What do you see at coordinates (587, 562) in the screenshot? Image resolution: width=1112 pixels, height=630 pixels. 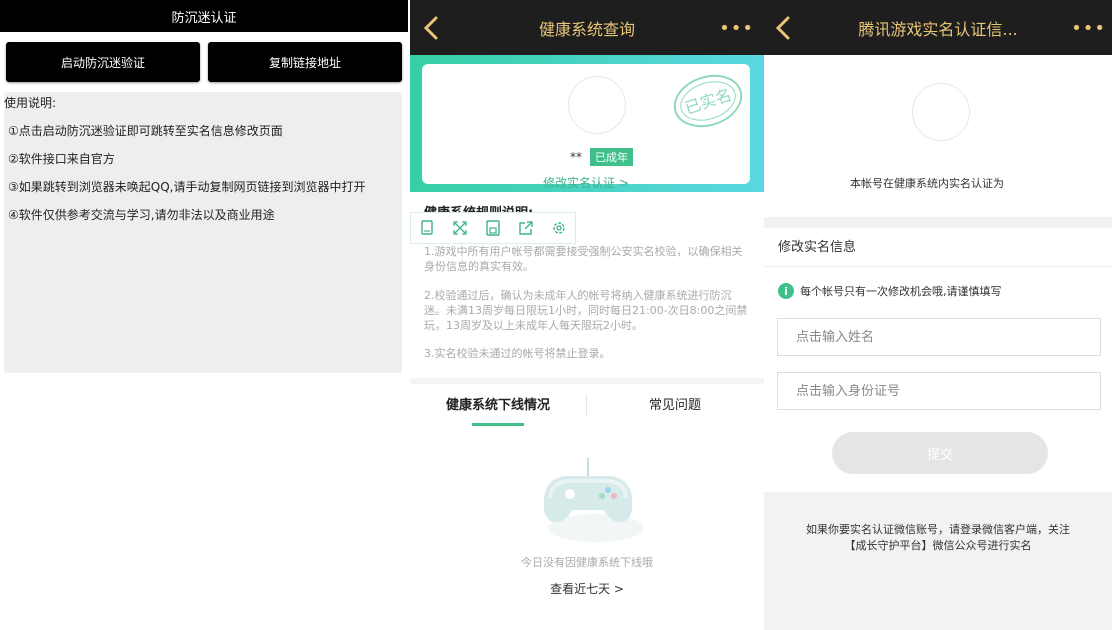 I see `empty-state-text: 今日没有因健康系统下线哦` at bounding box center [587, 562].